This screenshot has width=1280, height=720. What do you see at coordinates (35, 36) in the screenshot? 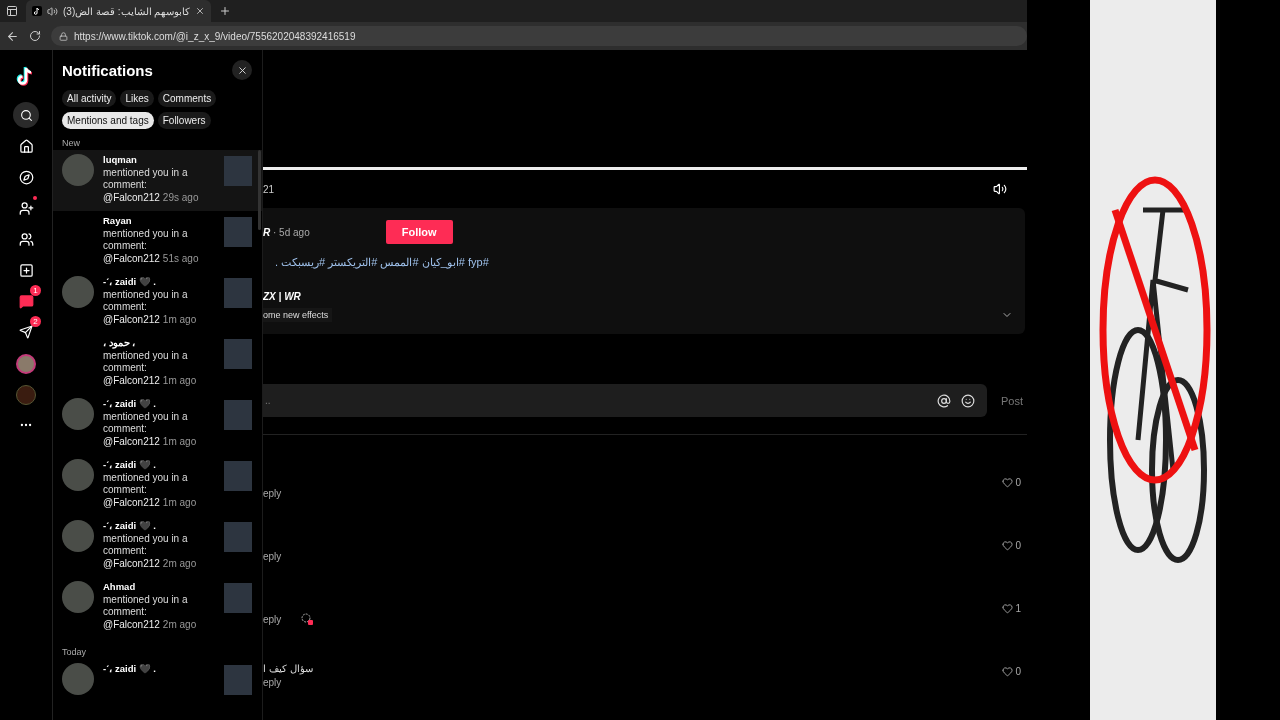
I see `reload-button` at bounding box center [35, 36].